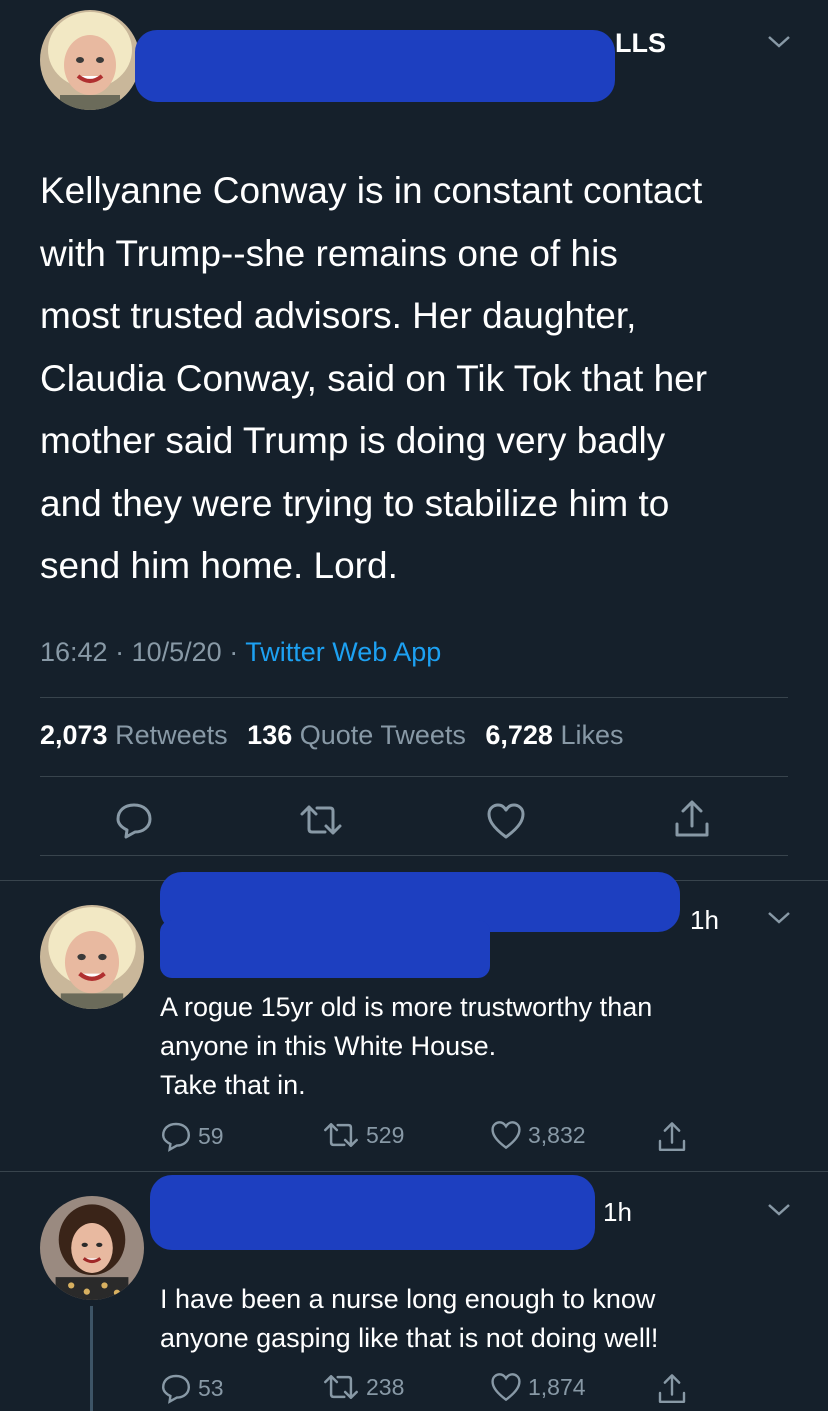 The height and width of the screenshot is (1411, 828). I want to click on tweet-source-link: Twitter Web App, so click(343, 652).